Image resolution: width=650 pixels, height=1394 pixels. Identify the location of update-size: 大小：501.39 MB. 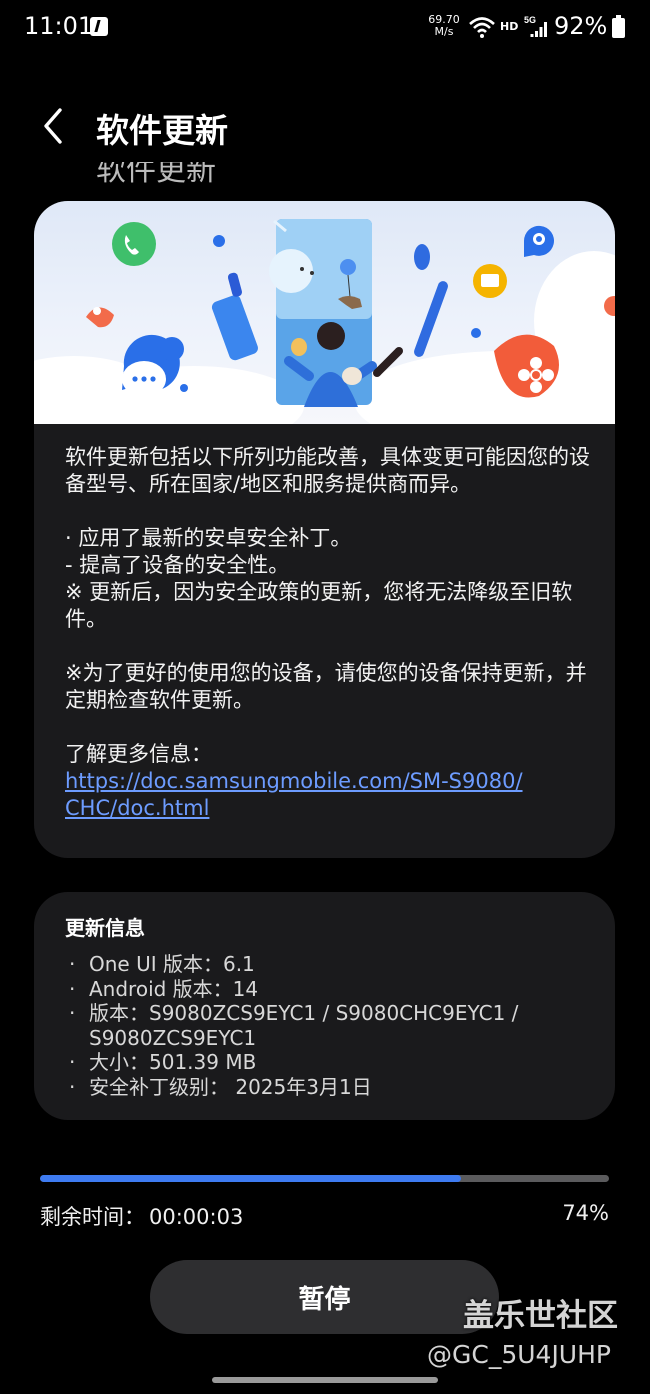
(330, 1062).